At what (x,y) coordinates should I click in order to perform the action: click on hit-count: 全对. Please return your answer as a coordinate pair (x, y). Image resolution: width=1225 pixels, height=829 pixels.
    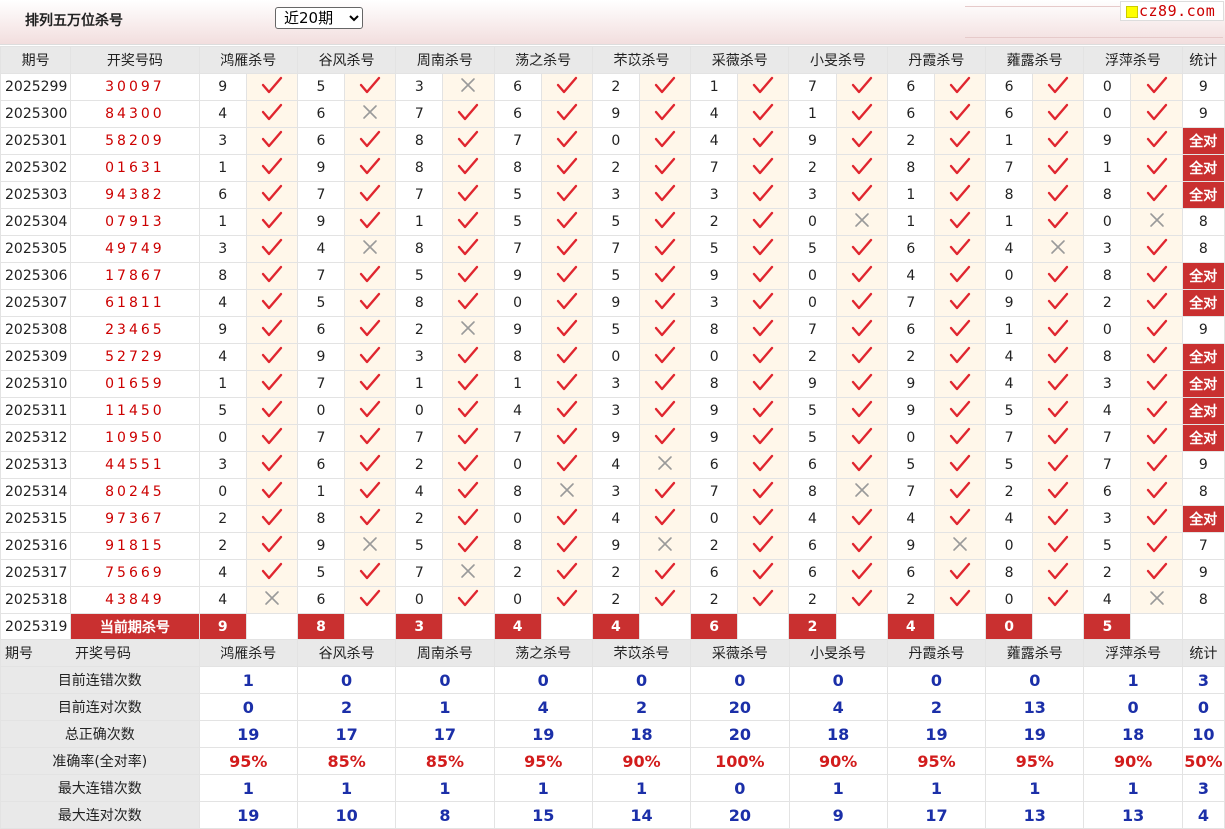
    Looking at the image, I should click on (1203, 168).